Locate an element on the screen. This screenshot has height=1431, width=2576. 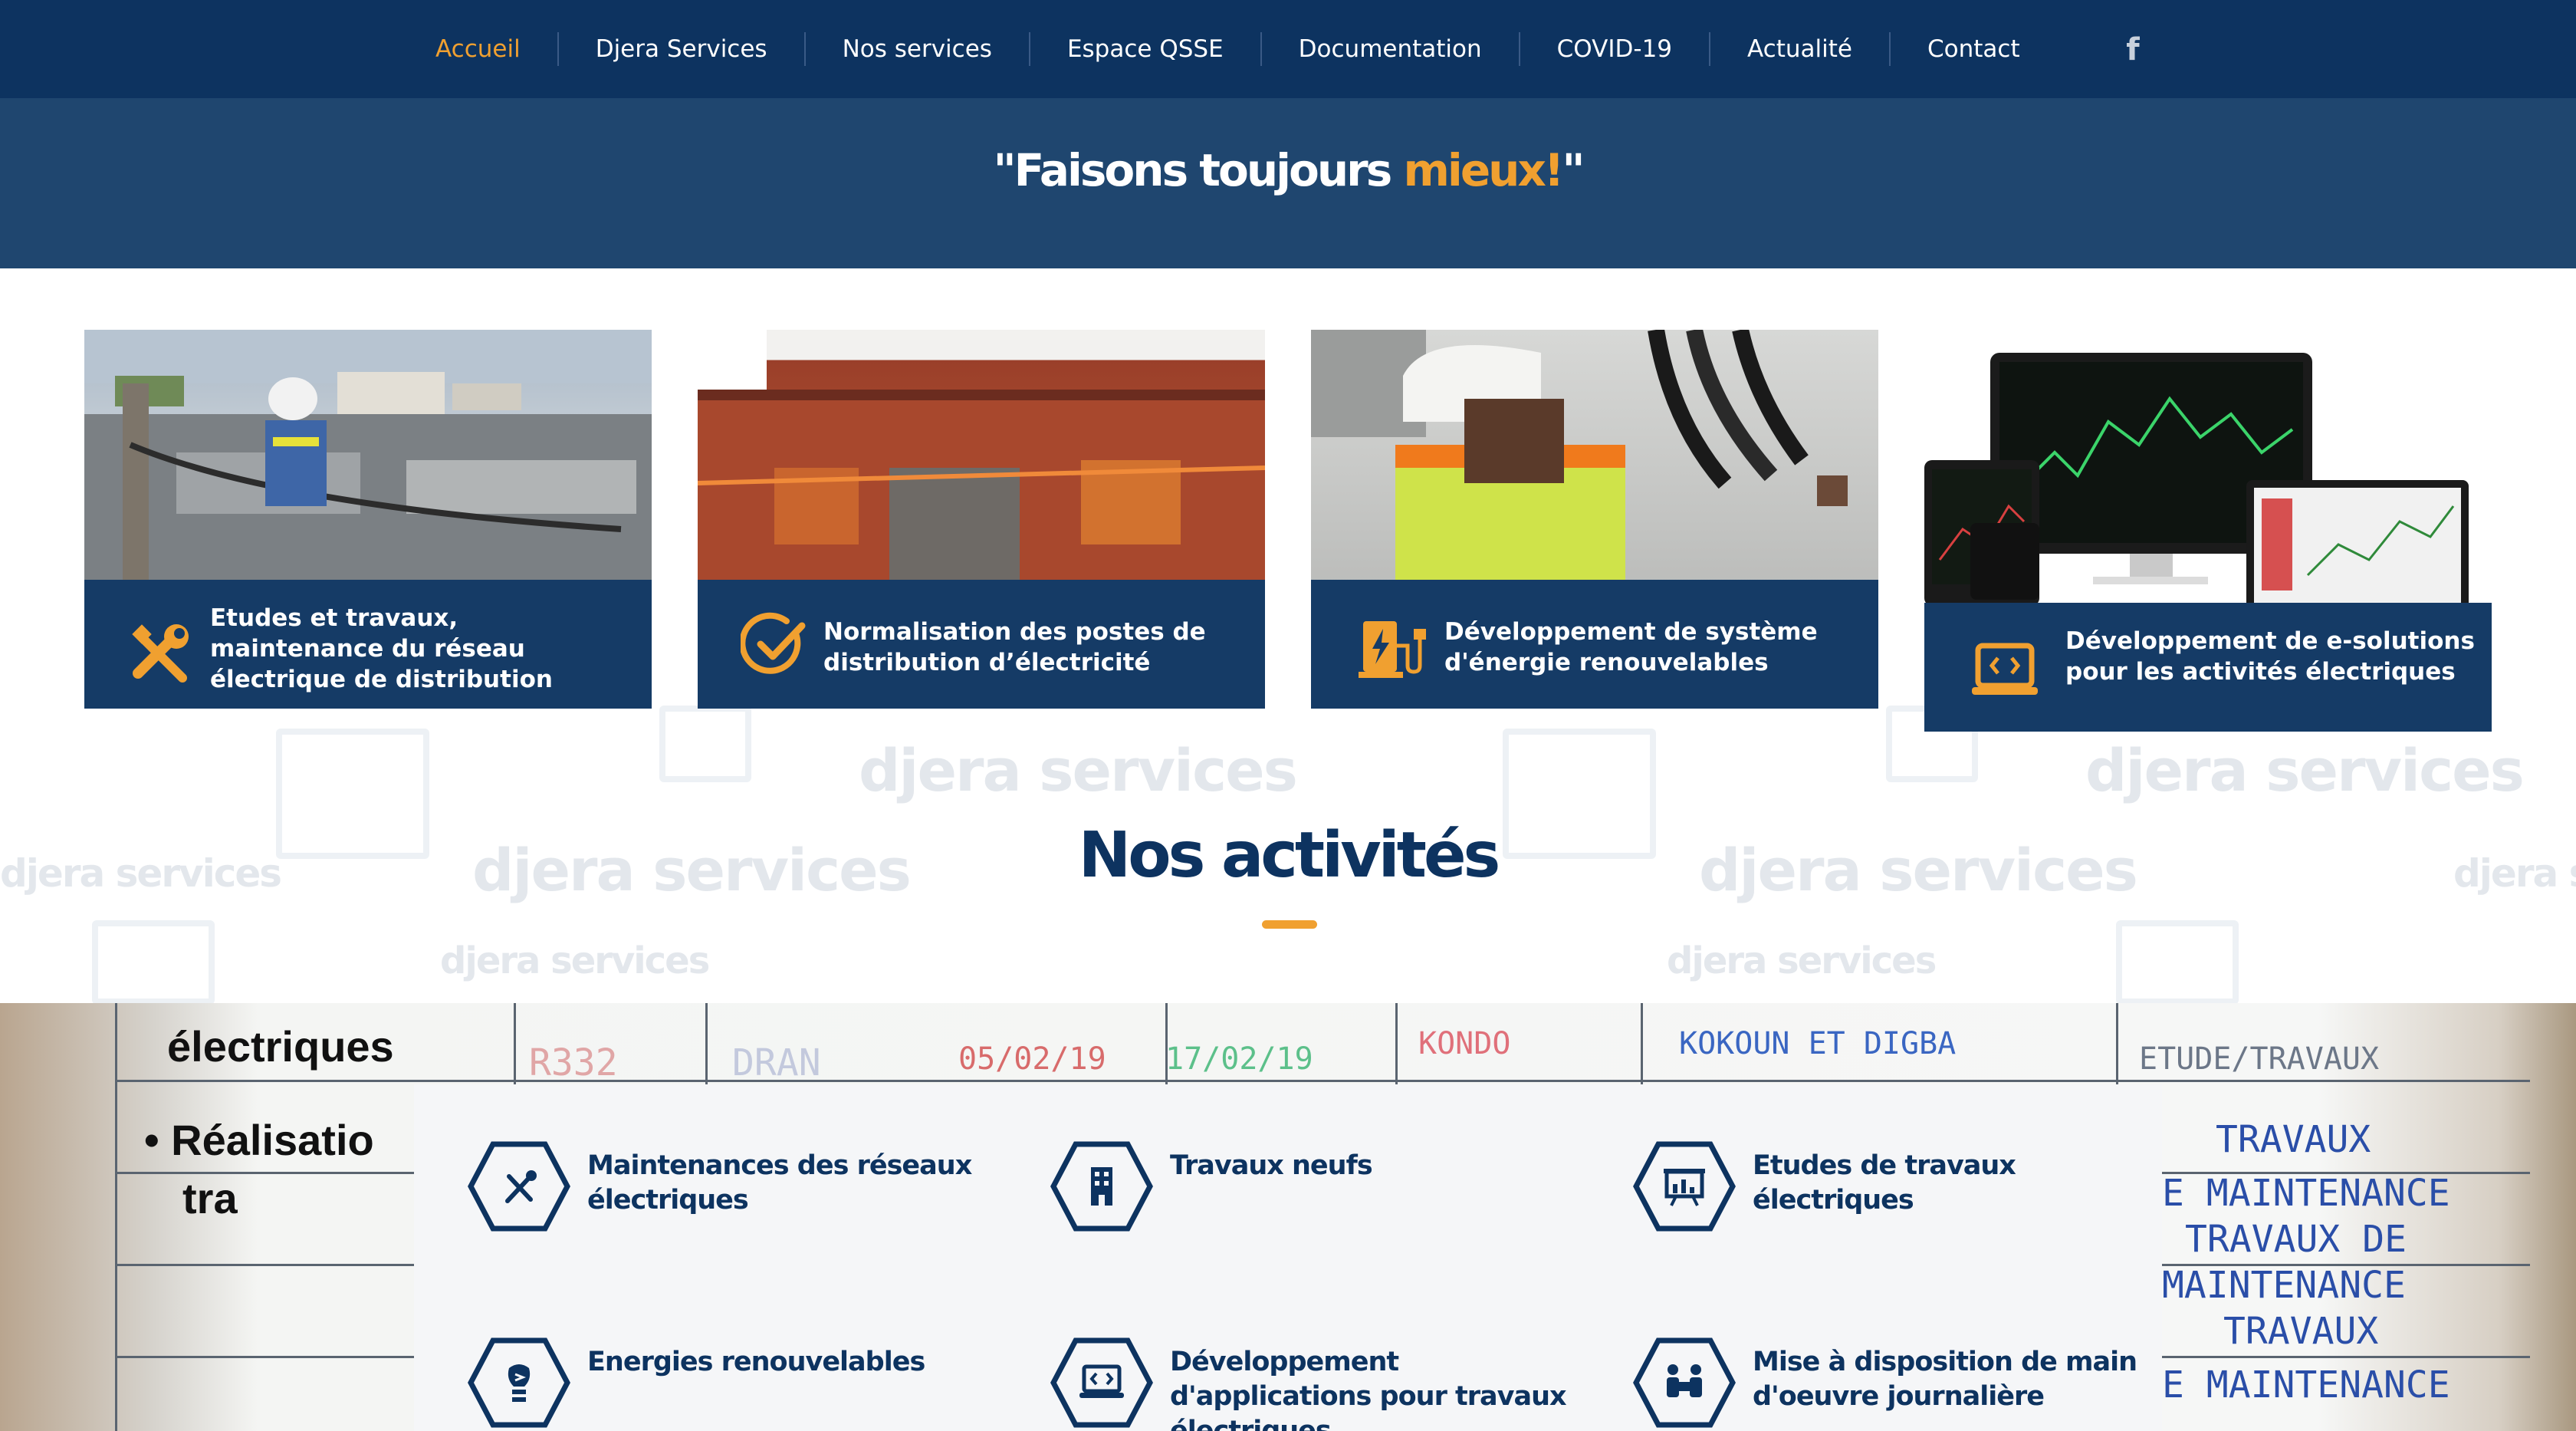
eco-bulb-icon is located at coordinates (519, 1382).